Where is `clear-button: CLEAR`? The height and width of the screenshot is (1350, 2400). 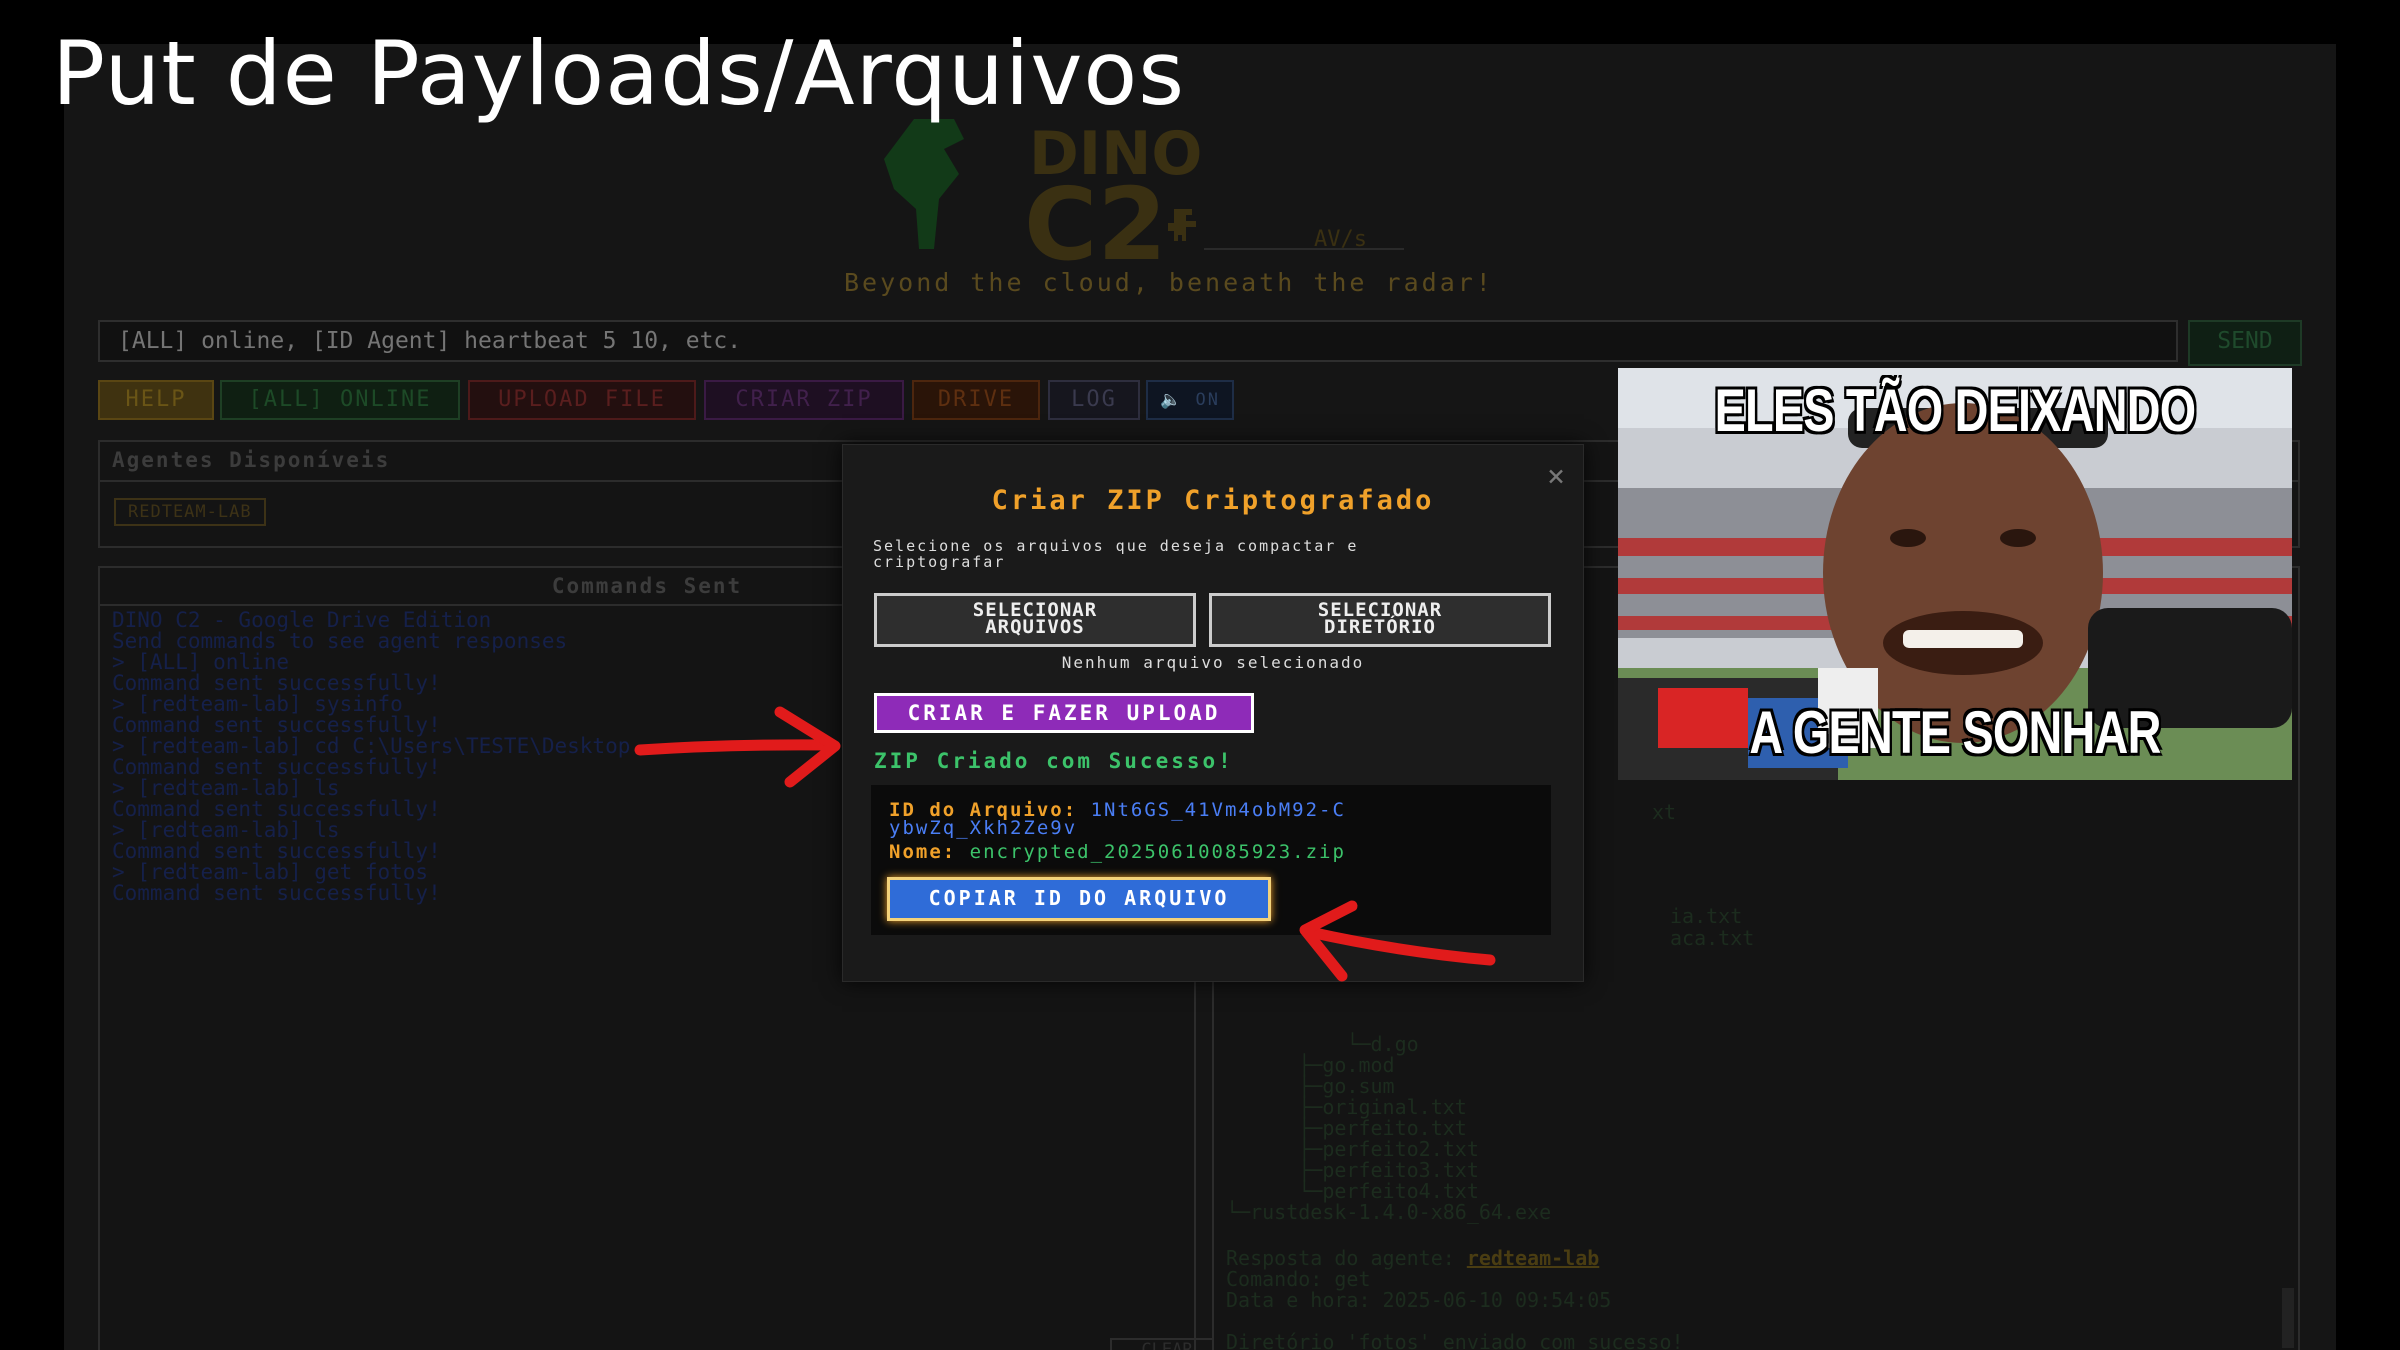 clear-button: CLEAR is located at coordinates (1167, 1344).